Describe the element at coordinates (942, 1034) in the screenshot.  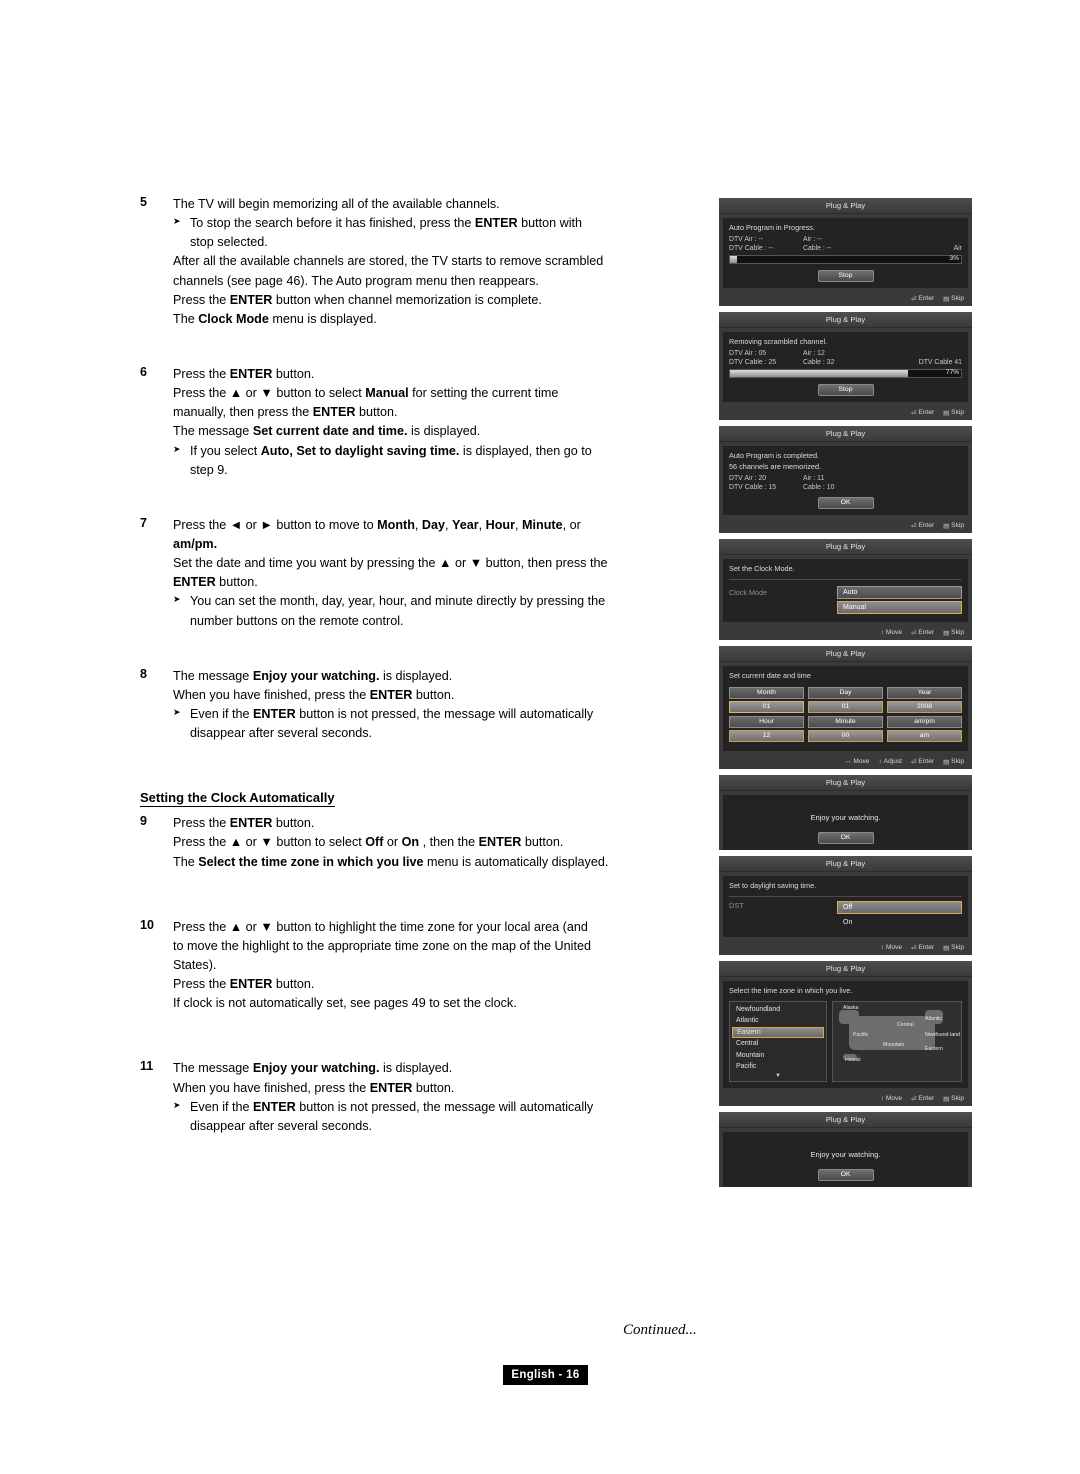
I see `map-zone-label: Newfound-land` at that location.